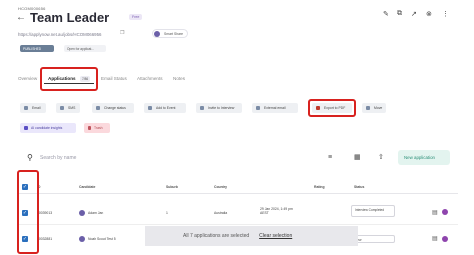 This screenshot has height=255, width=474. Describe the element at coordinates (179, 78) in the screenshot. I see `tab-notes: Notes` at that location.